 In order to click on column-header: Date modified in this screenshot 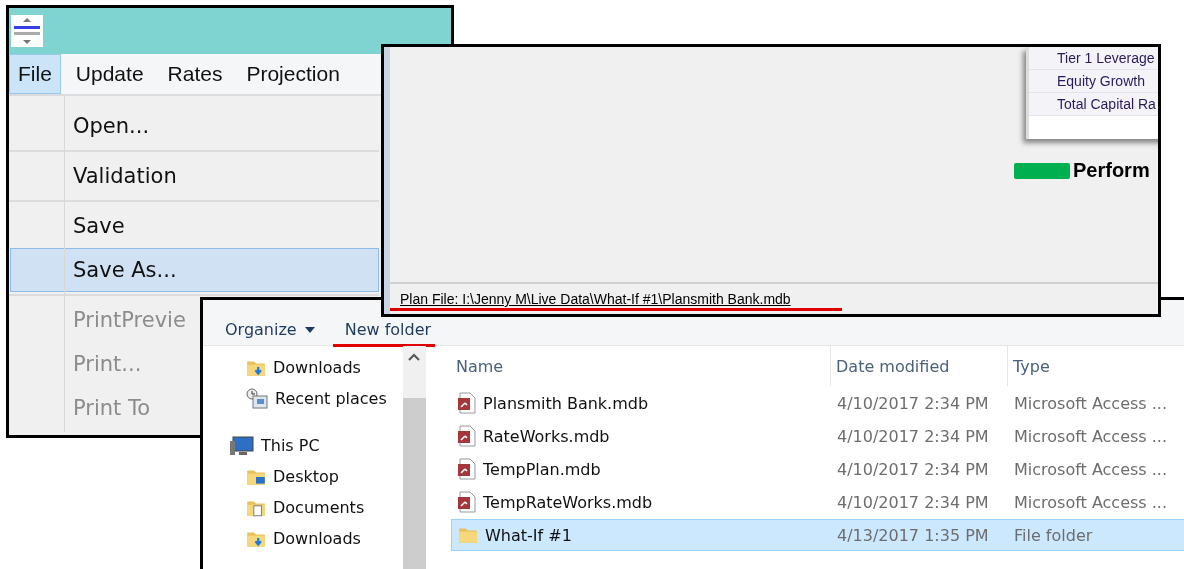, I will do `click(919, 366)`.